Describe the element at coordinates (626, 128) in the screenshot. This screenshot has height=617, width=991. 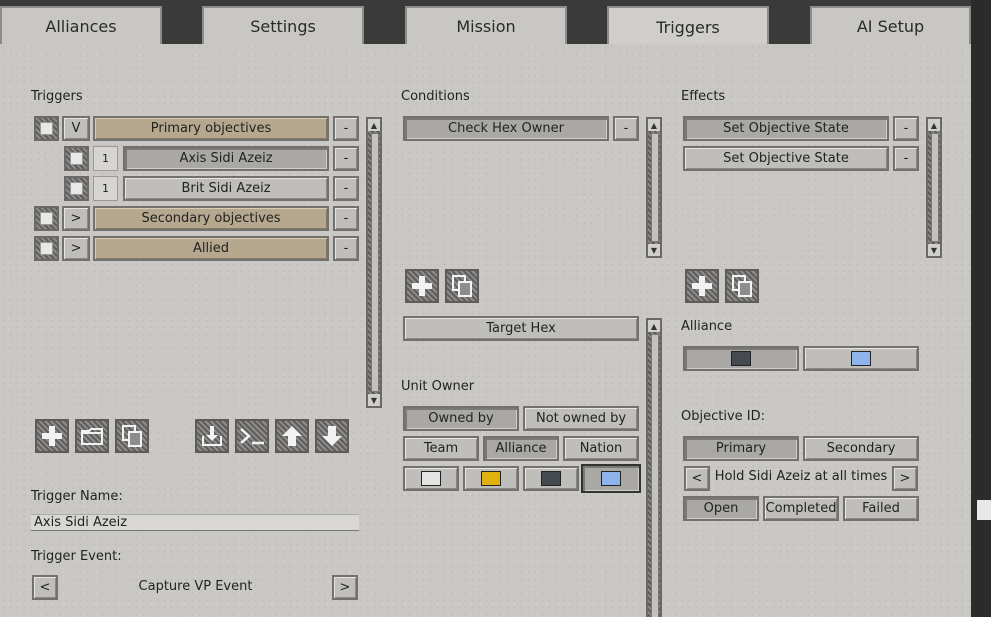
I see `condition-remove-button: -` at that location.